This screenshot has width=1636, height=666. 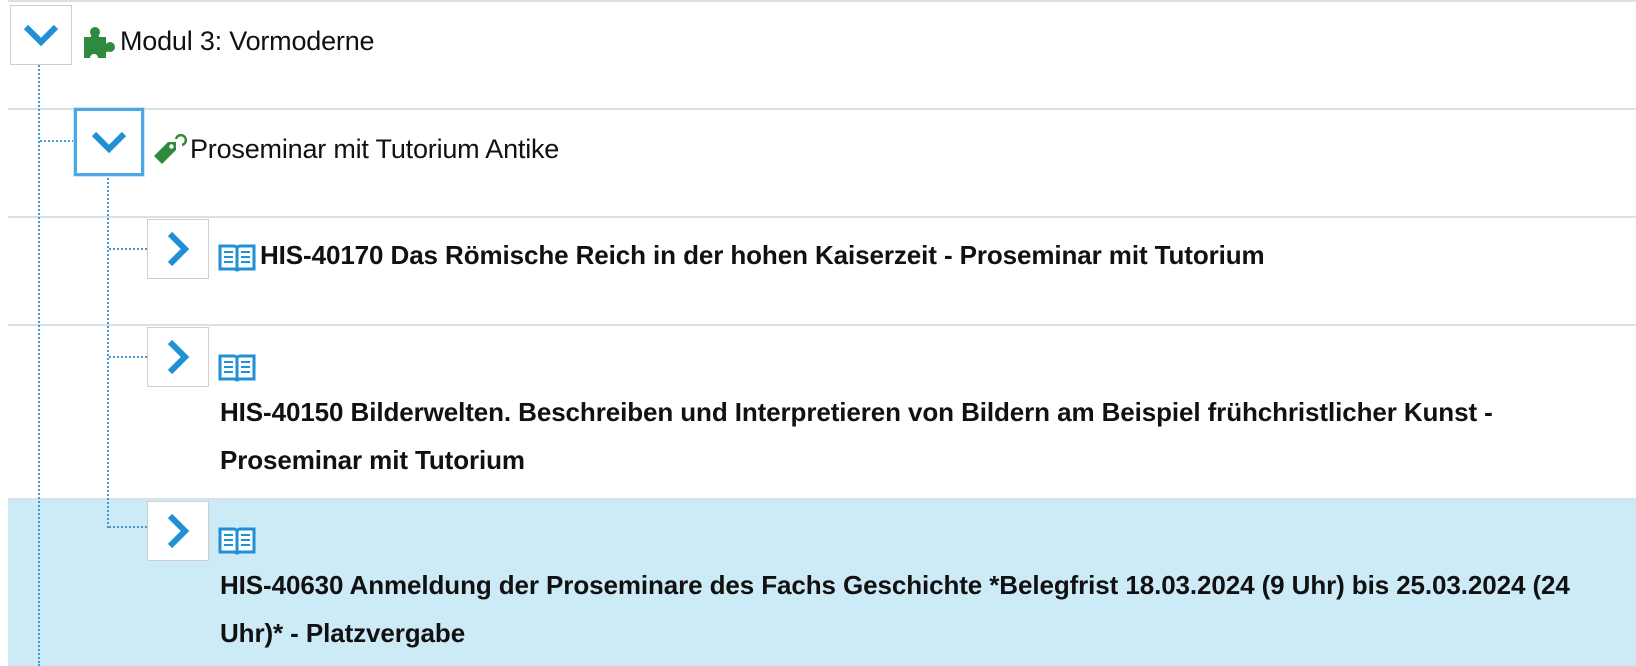 I want to click on tag-link-icon, so click(x=170, y=150).